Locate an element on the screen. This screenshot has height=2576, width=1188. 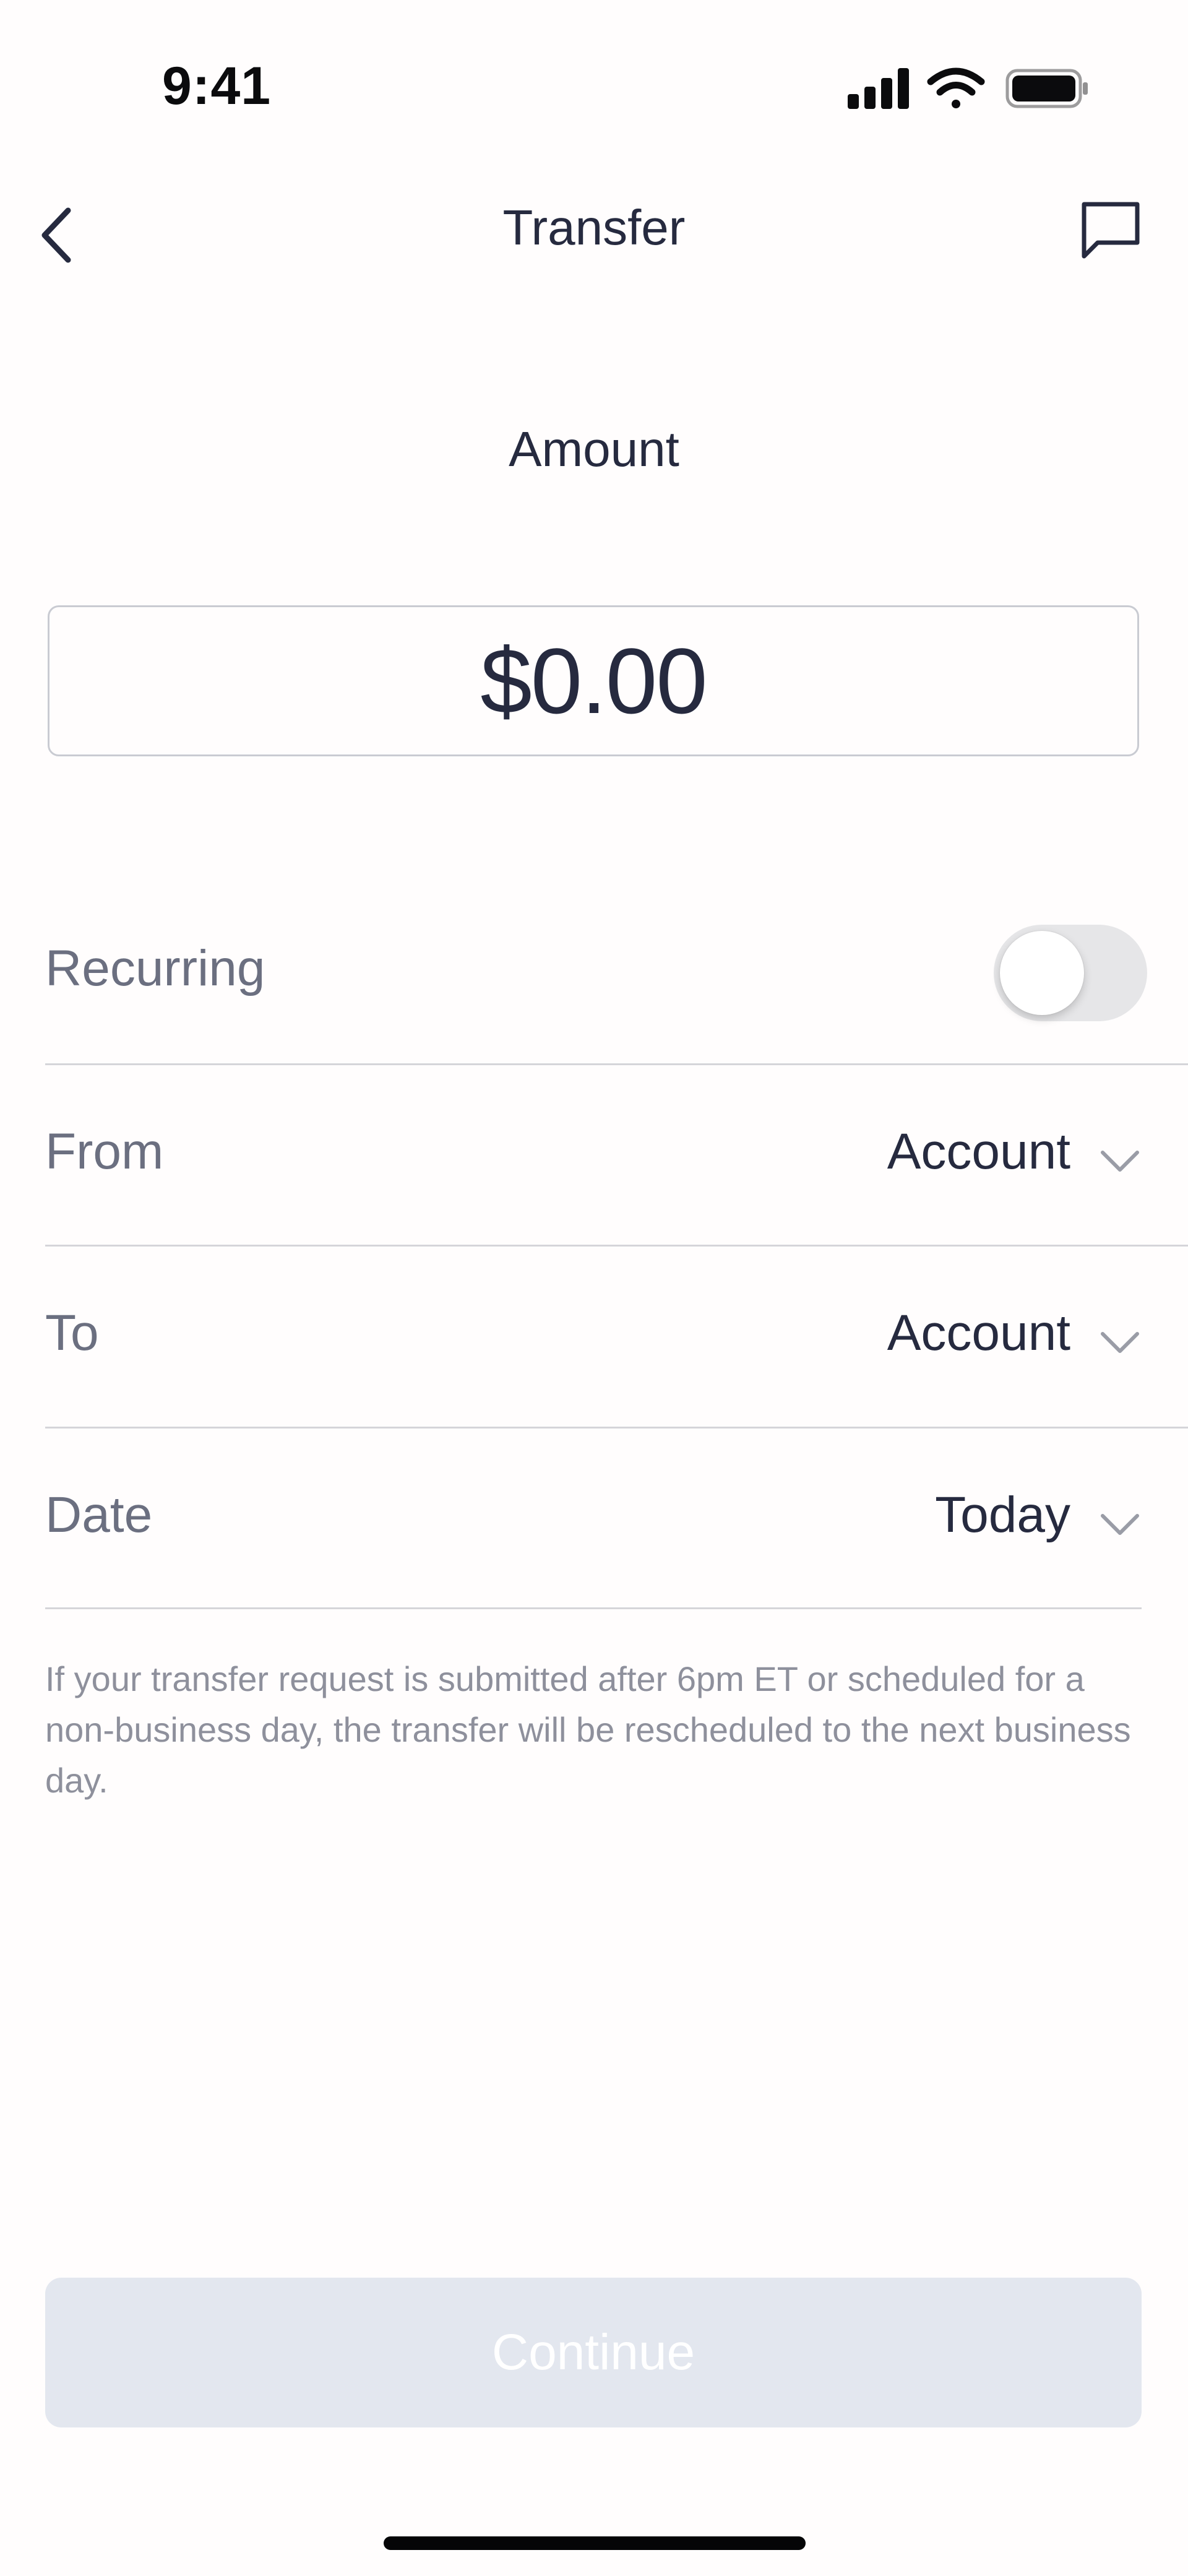
date-label: Date is located at coordinates (99, 1515).